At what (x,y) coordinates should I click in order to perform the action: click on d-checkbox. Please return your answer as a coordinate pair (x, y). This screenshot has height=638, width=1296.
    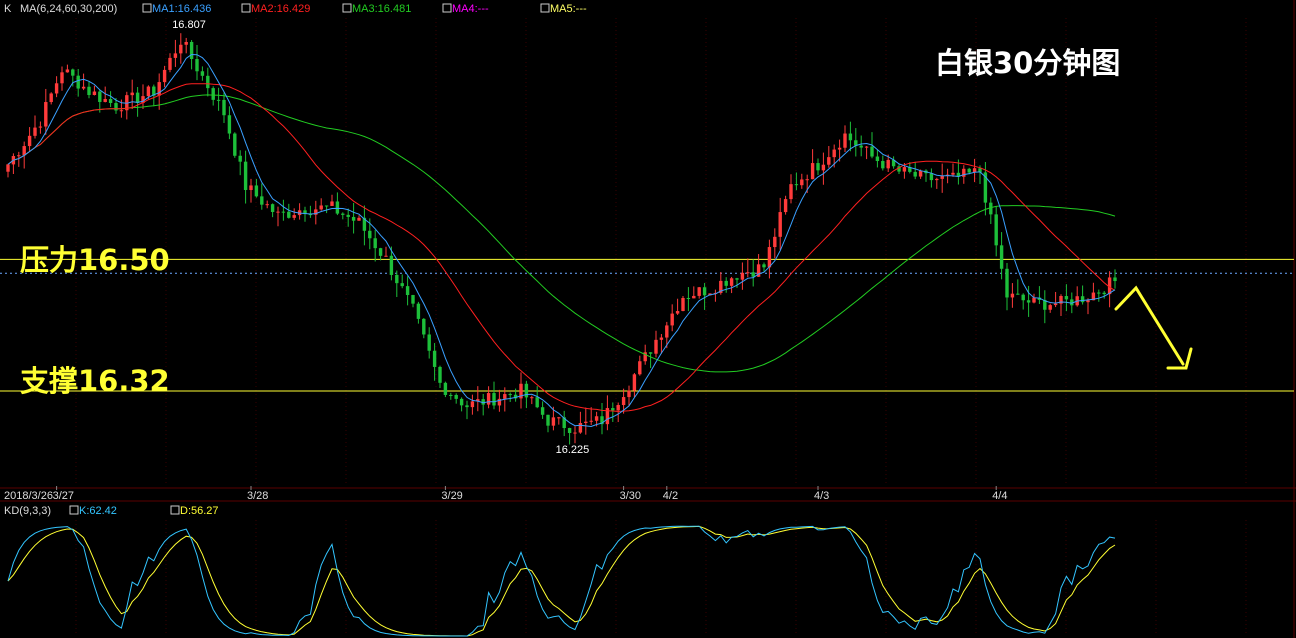
    Looking at the image, I should click on (175, 510).